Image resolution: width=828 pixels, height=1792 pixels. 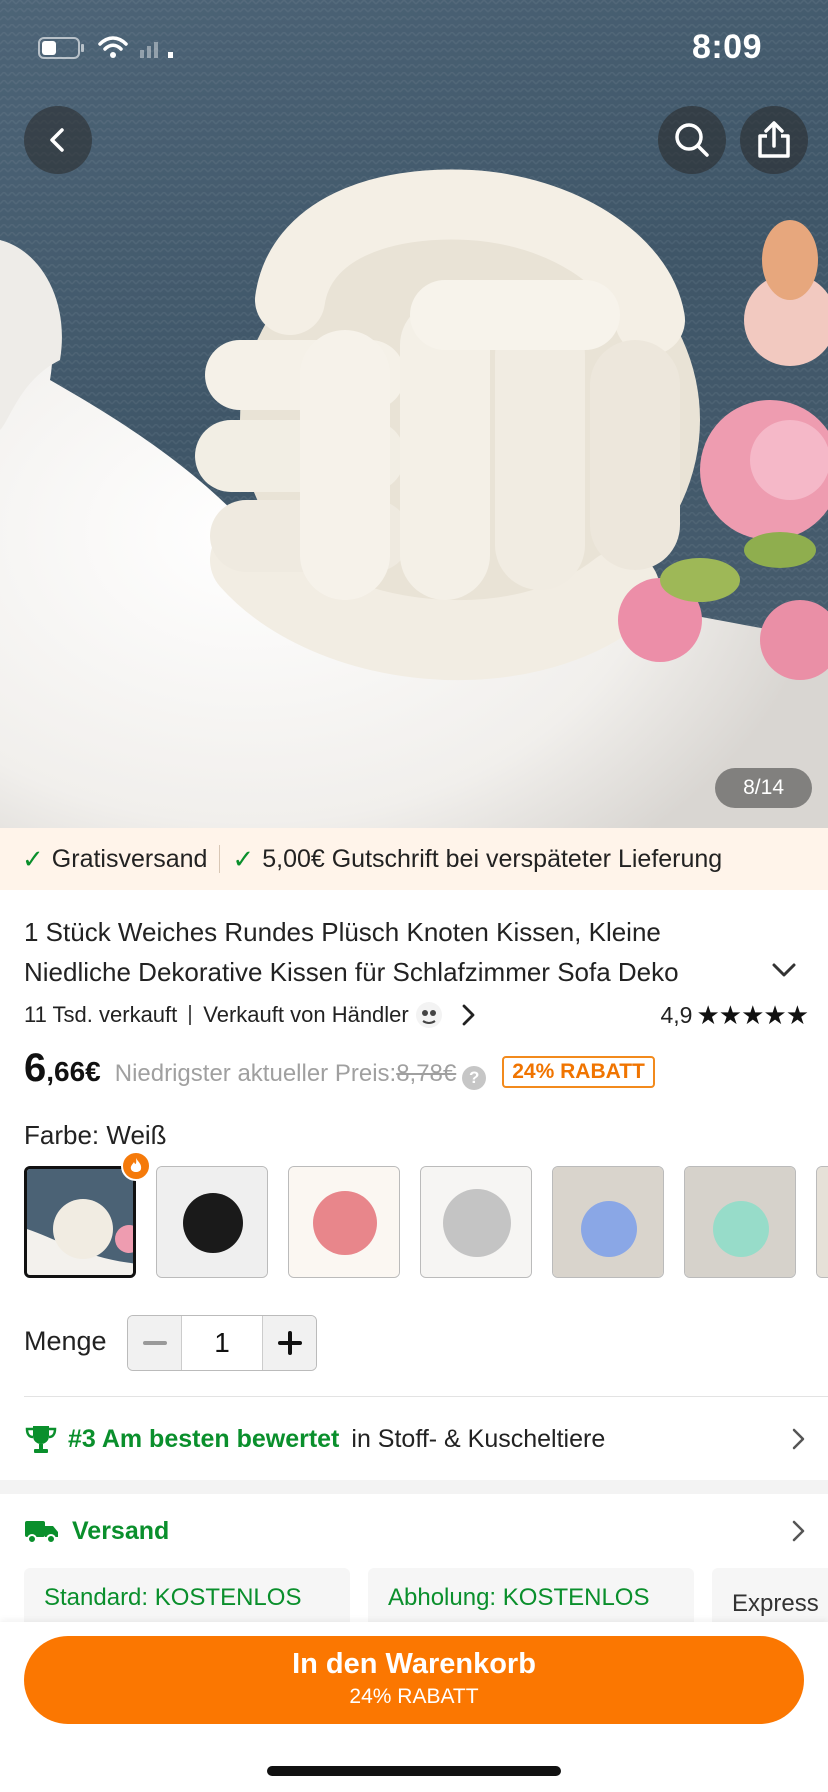 What do you see at coordinates (414, 1696) in the screenshot?
I see `add-to-cart-discount: 24% RABATT` at bounding box center [414, 1696].